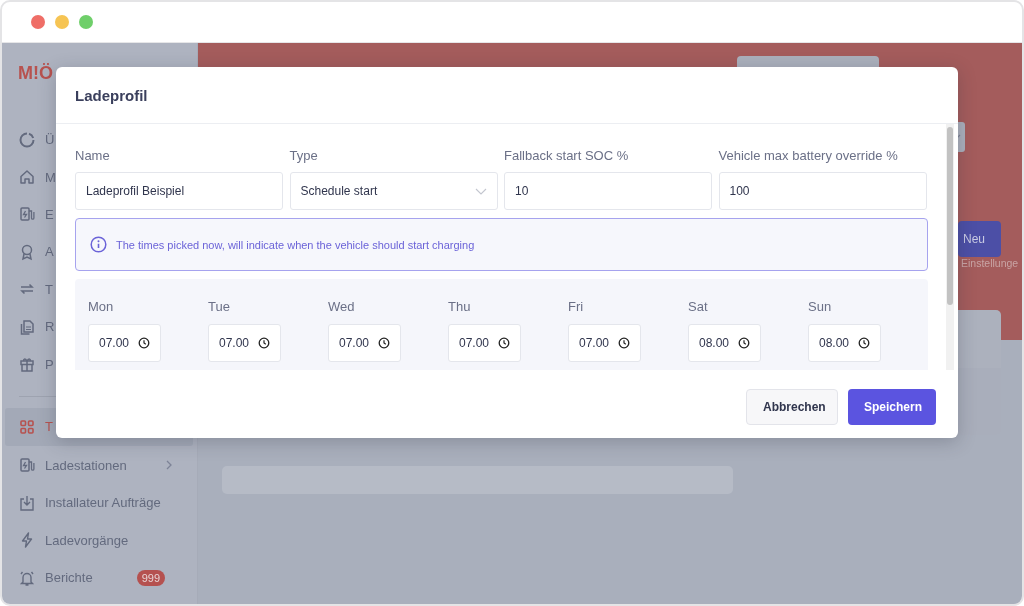  What do you see at coordinates (50, 327) in the screenshot?
I see `sidebar-item-label: R` at bounding box center [50, 327].